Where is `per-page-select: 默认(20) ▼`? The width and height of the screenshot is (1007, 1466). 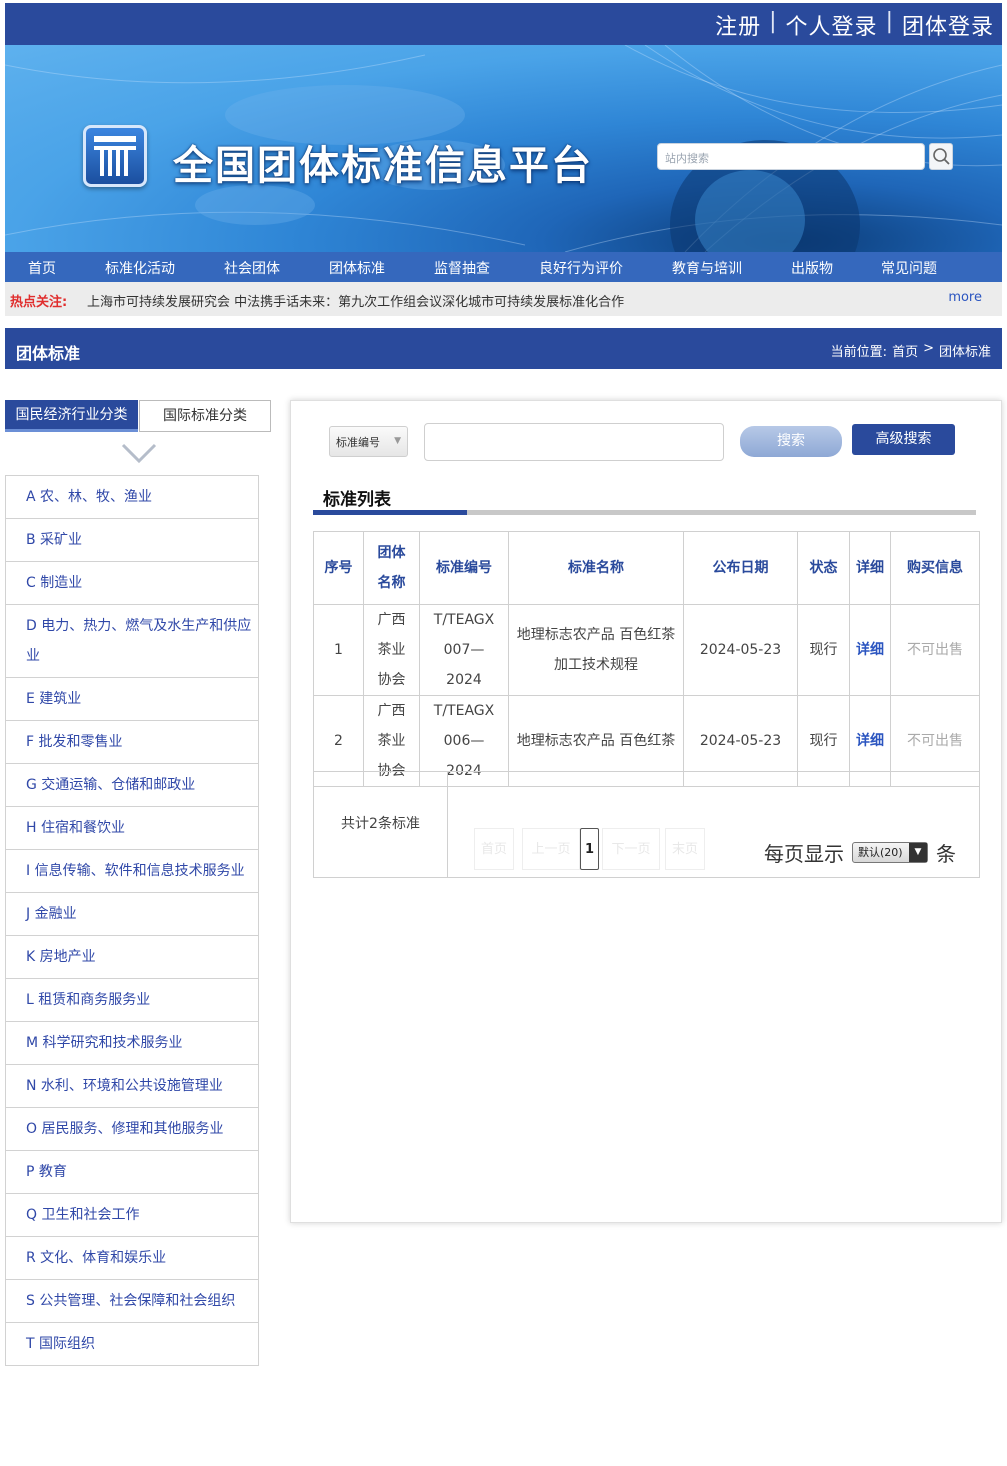 per-page-select: 默认(20) ▼ is located at coordinates (890, 852).